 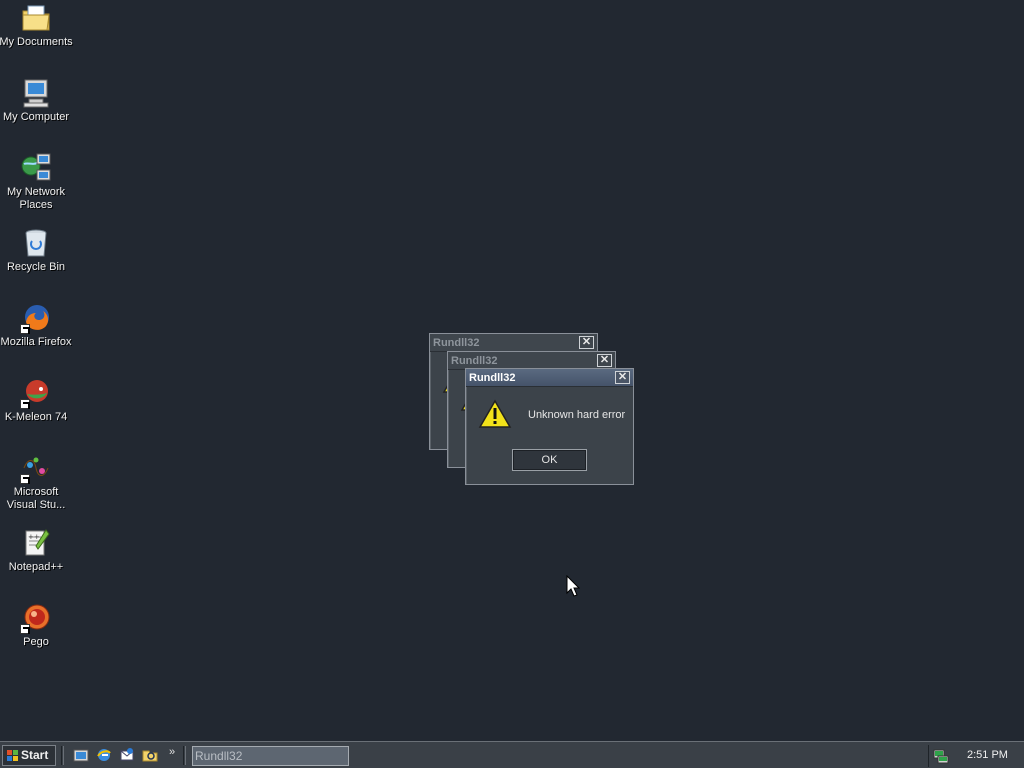 What do you see at coordinates (495, 414) in the screenshot?
I see `warning-icon` at bounding box center [495, 414].